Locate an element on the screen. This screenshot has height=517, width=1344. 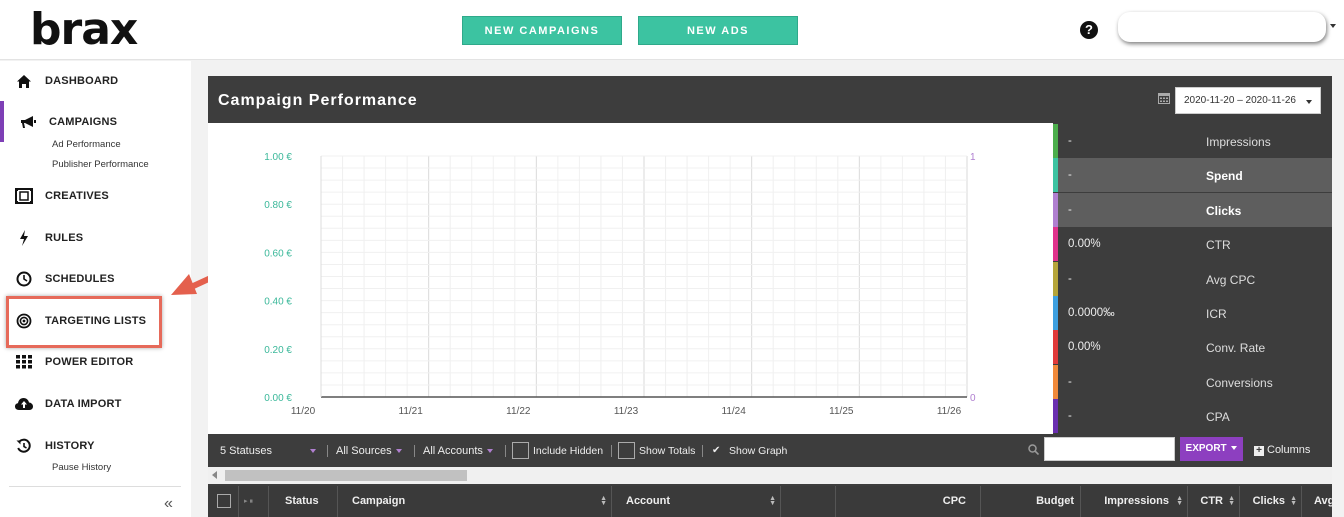
metric-value: - is located at coordinates (1070, 381).